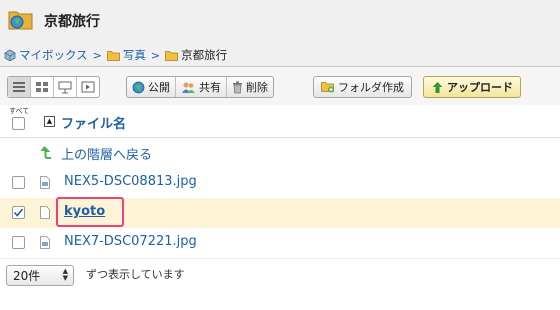 The image size is (560, 310). Describe the element at coordinates (327, 87) in the screenshot. I see `folder-add-icon` at that location.